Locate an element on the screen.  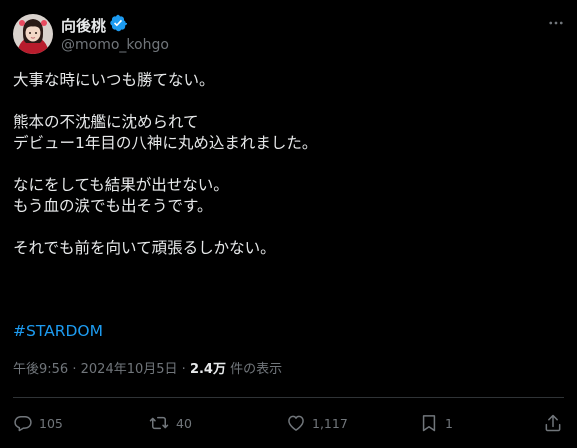
tweet-meta: 午後9:56 · 2024年10月5日 · 2.4万 件の表示 is located at coordinates (147, 370).